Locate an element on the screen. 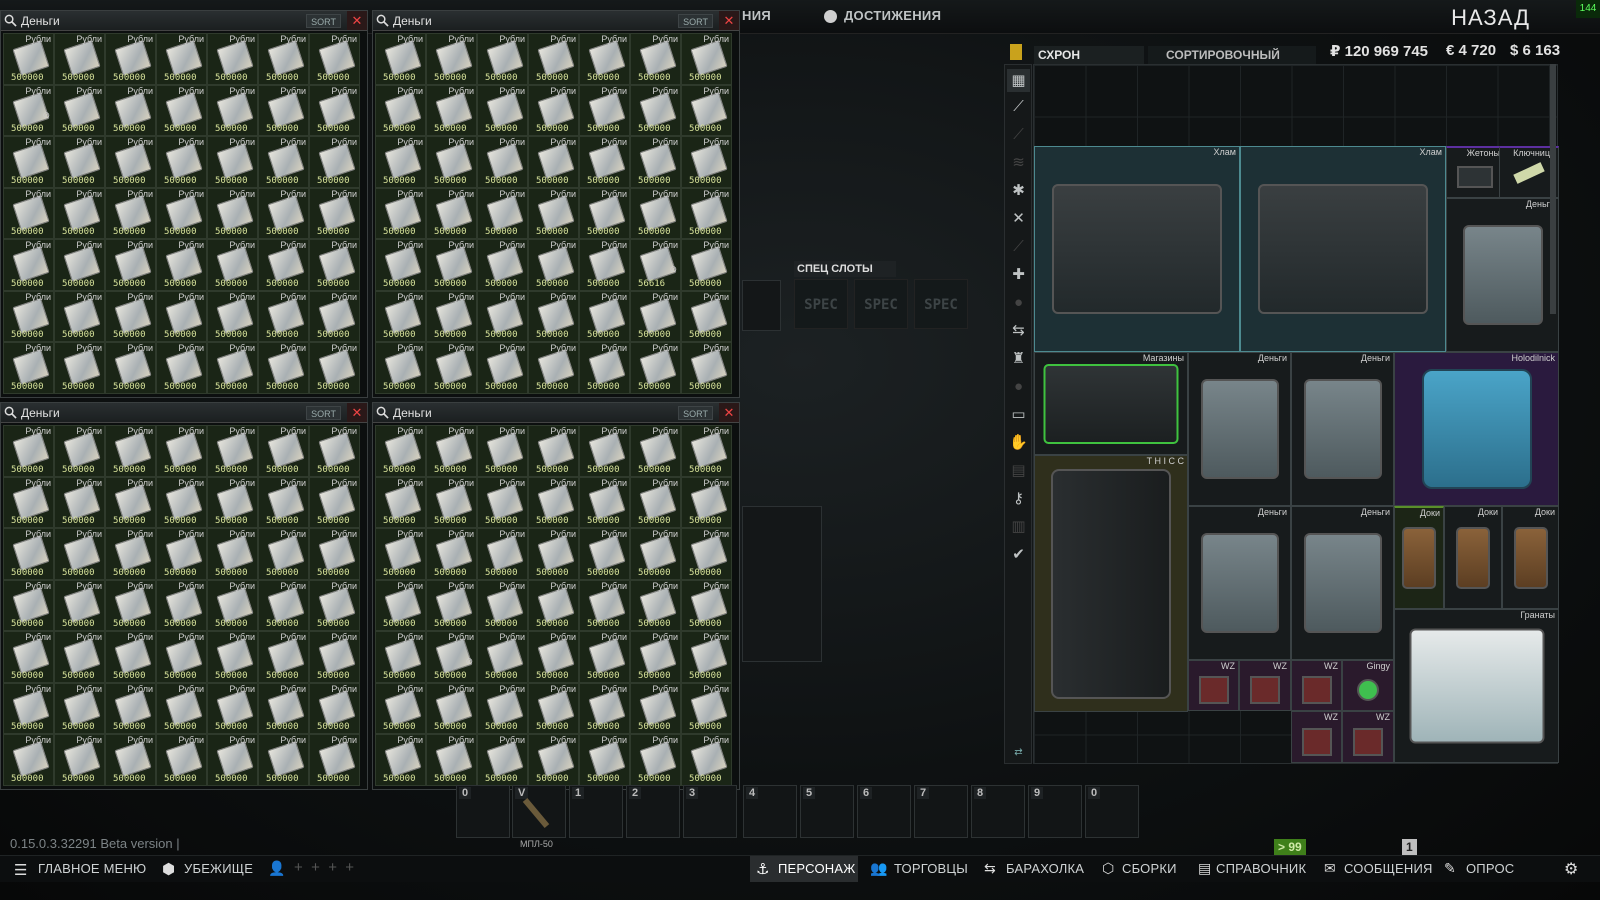  window-header: Деньги SORT ✕ is located at coordinates (184, 21).